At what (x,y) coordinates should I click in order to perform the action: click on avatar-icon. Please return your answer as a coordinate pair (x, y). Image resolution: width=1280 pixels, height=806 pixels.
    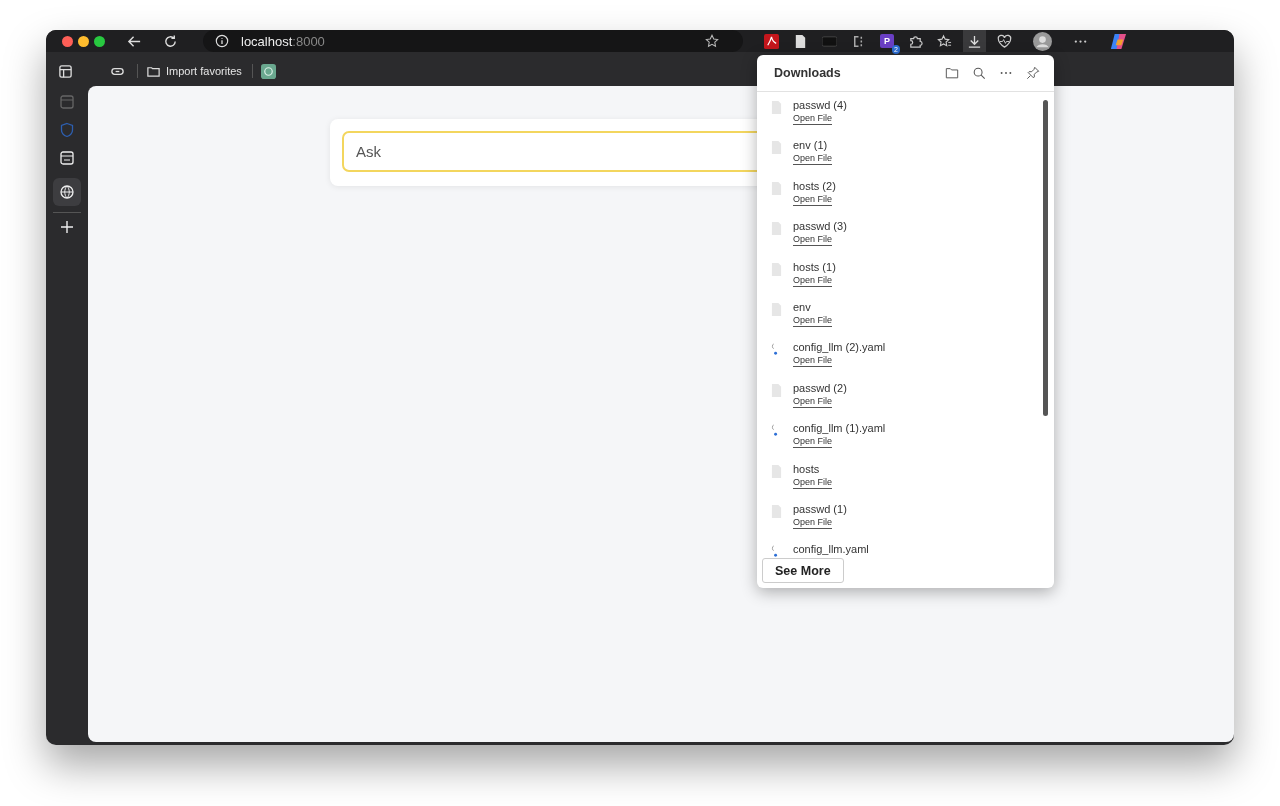
    Looking at the image, I should click on (1042, 41).